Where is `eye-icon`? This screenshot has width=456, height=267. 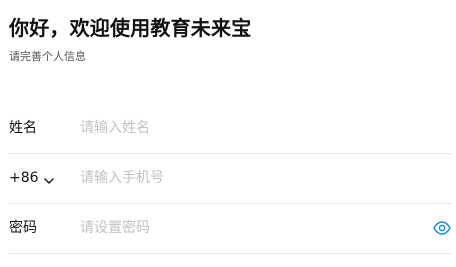
eye-icon is located at coordinates (442, 228).